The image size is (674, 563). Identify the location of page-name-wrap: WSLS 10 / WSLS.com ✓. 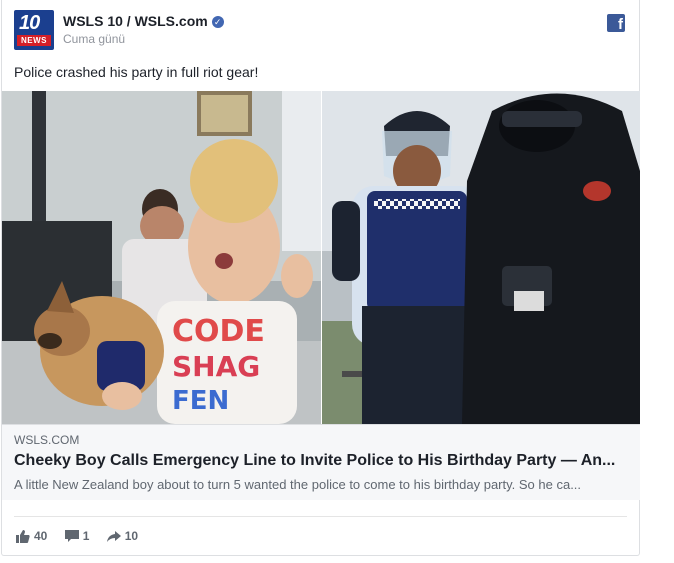
(143, 21).